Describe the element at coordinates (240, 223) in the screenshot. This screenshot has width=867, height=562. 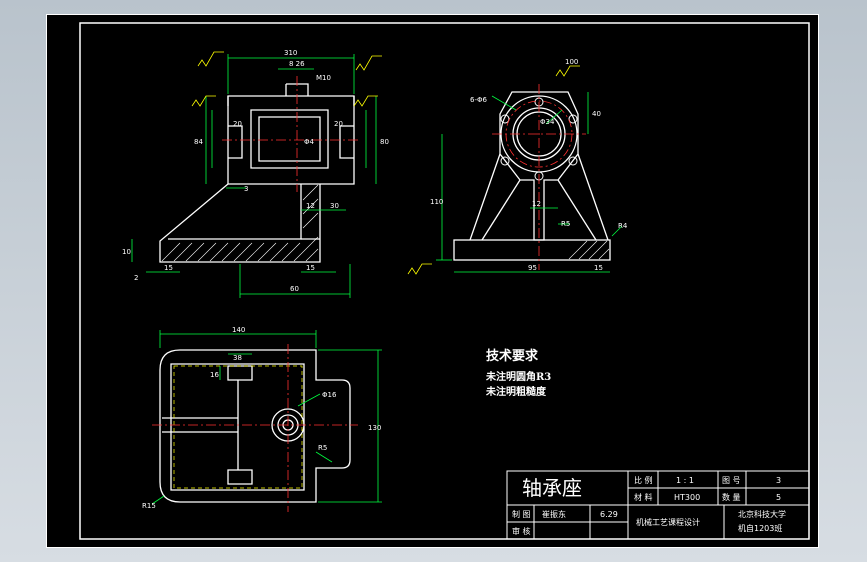
I see `front-hatch` at that location.